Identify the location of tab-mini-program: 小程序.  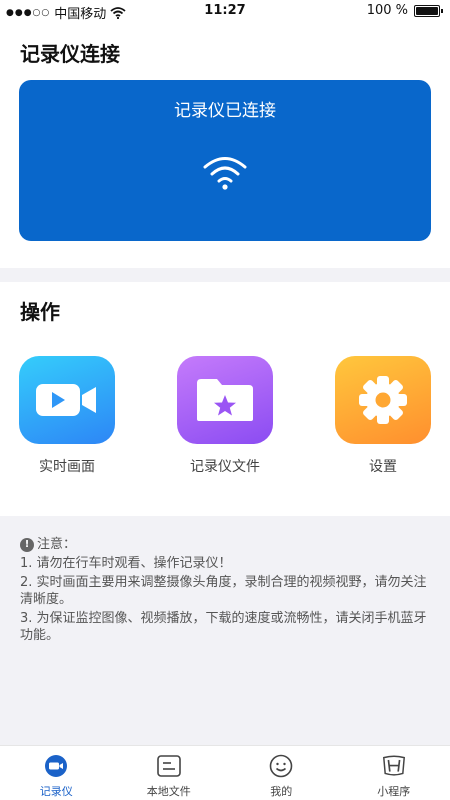
(394, 773).